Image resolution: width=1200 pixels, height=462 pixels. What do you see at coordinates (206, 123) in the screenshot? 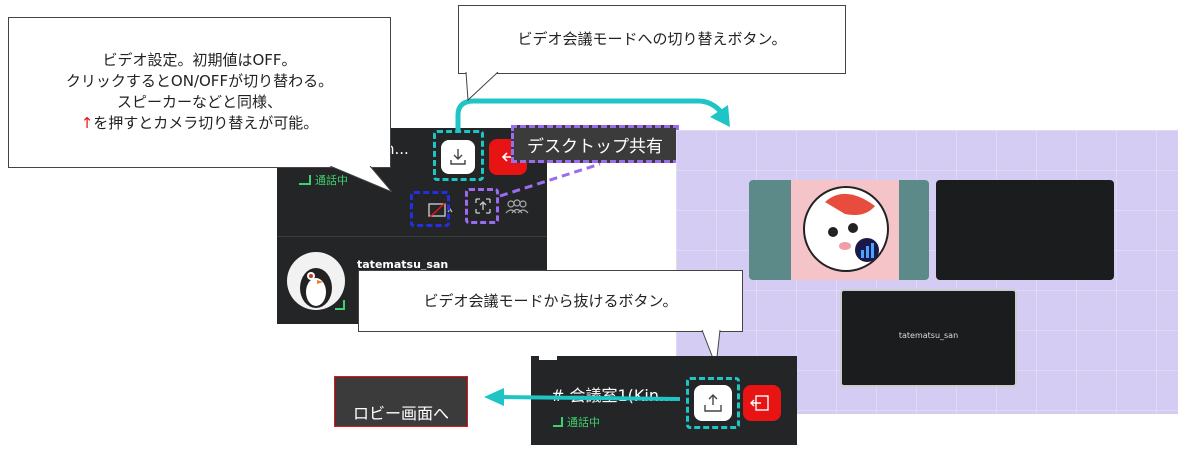
I see `callout-line-4-text: を押すとカメラ切り替えが可能。` at bounding box center [206, 123].